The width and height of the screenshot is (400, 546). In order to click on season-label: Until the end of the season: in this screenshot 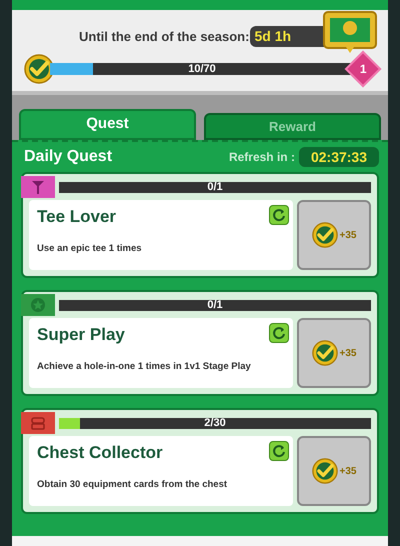, I will do `click(164, 37)`.